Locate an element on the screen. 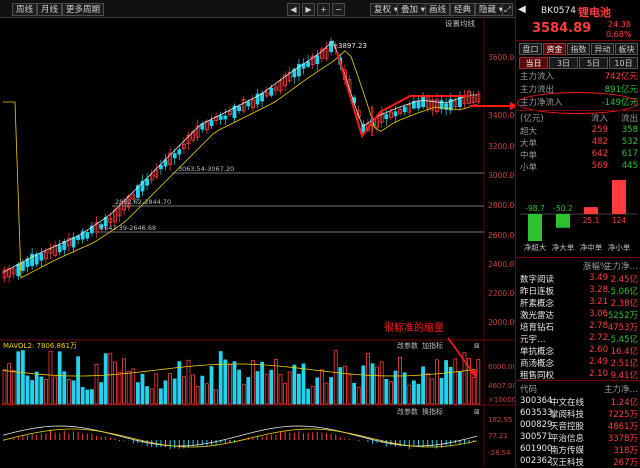  volume-params-link: 改参数 is located at coordinates (407, 345).